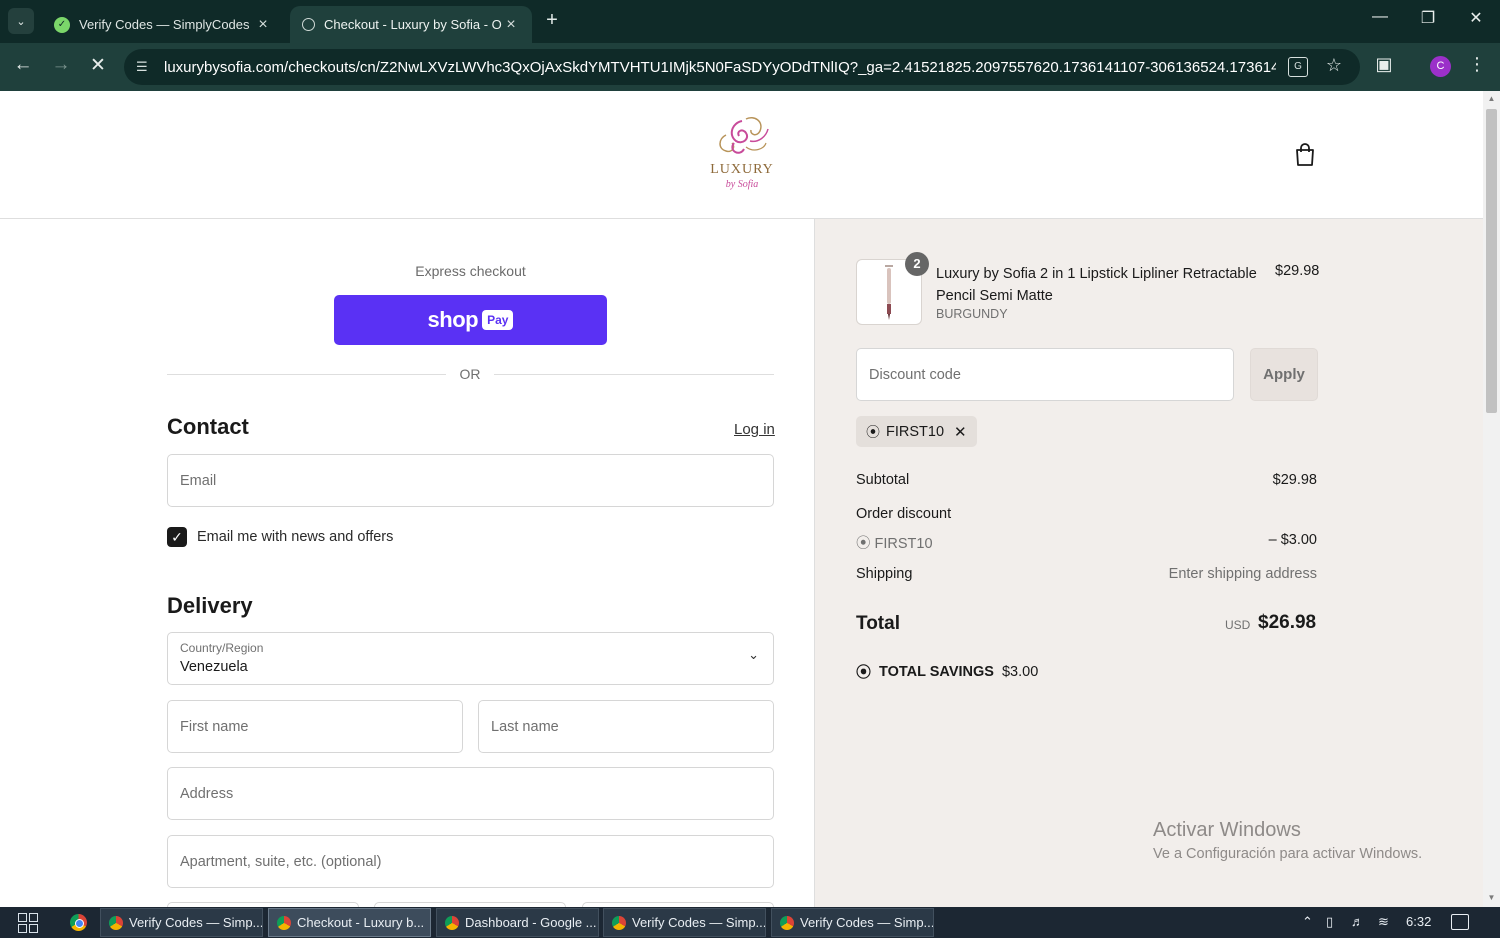  What do you see at coordinates (1384, 64) in the screenshot?
I see `extensions-puzzle-icon: ▣` at bounding box center [1384, 64].